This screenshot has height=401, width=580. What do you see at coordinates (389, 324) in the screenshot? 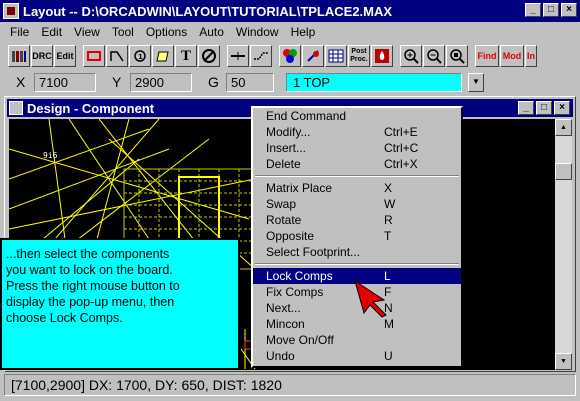
I see `menu-item-shortcut: M` at bounding box center [389, 324].